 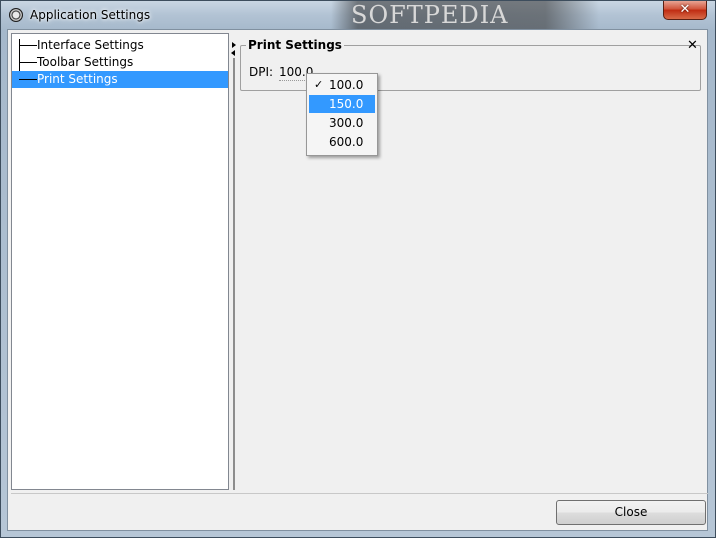 I want to click on close-button: Close, so click(x=631, y=512).